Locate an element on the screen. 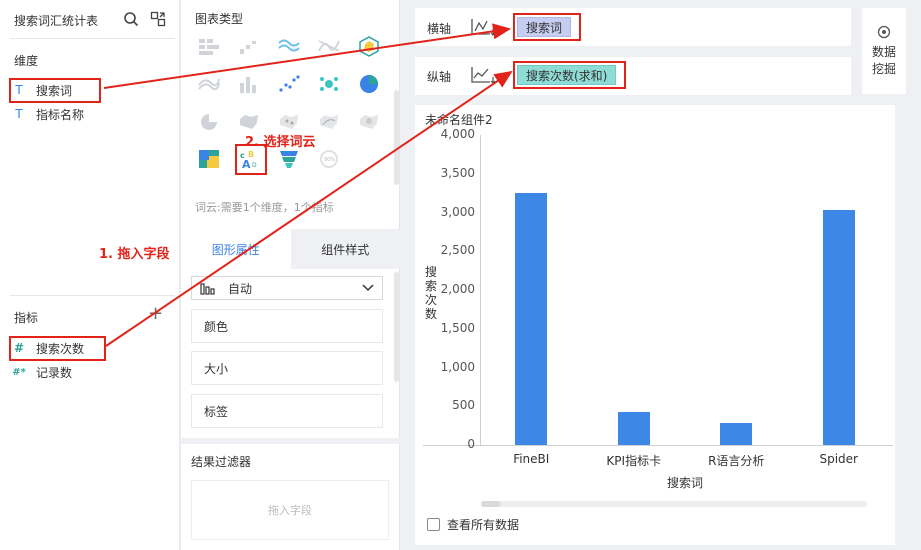  annotation-step1: 1. 拖入字段 is located at coordinates (134, 254).